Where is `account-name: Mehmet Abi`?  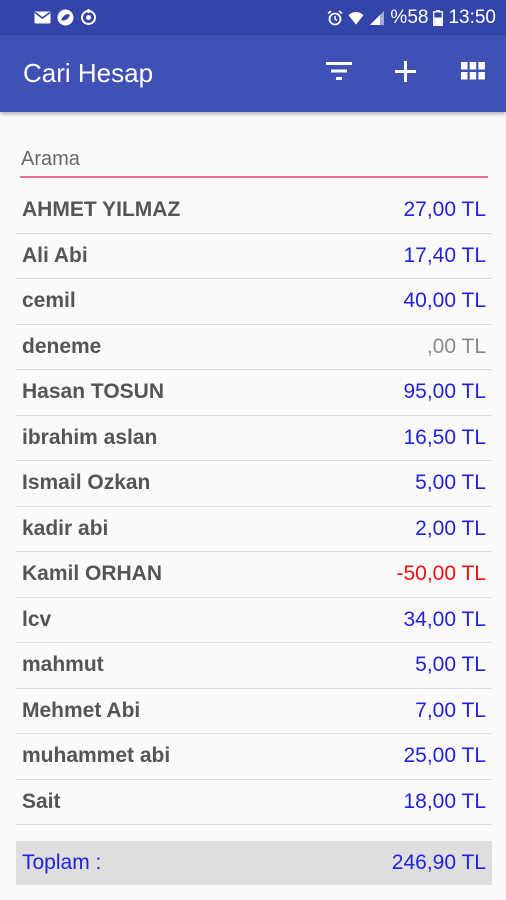
account-name: Mehmet Abi is located at coordinates (81, 710).